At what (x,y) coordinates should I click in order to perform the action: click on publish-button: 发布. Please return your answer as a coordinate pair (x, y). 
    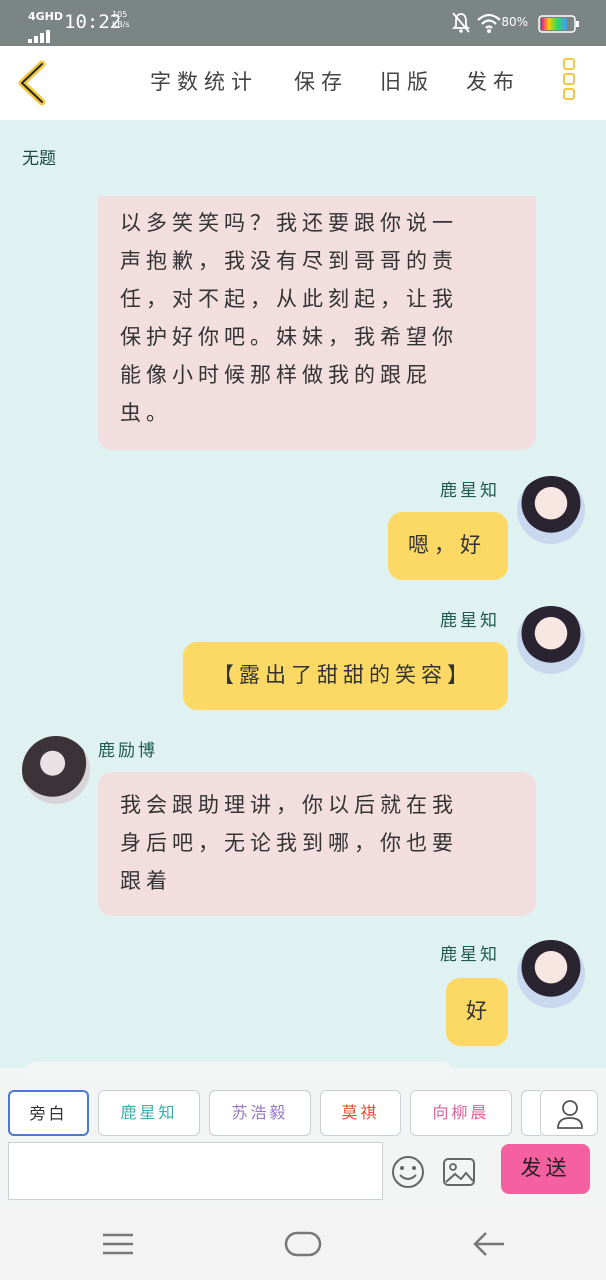
    Looking at the image, I should click on (493, 81).